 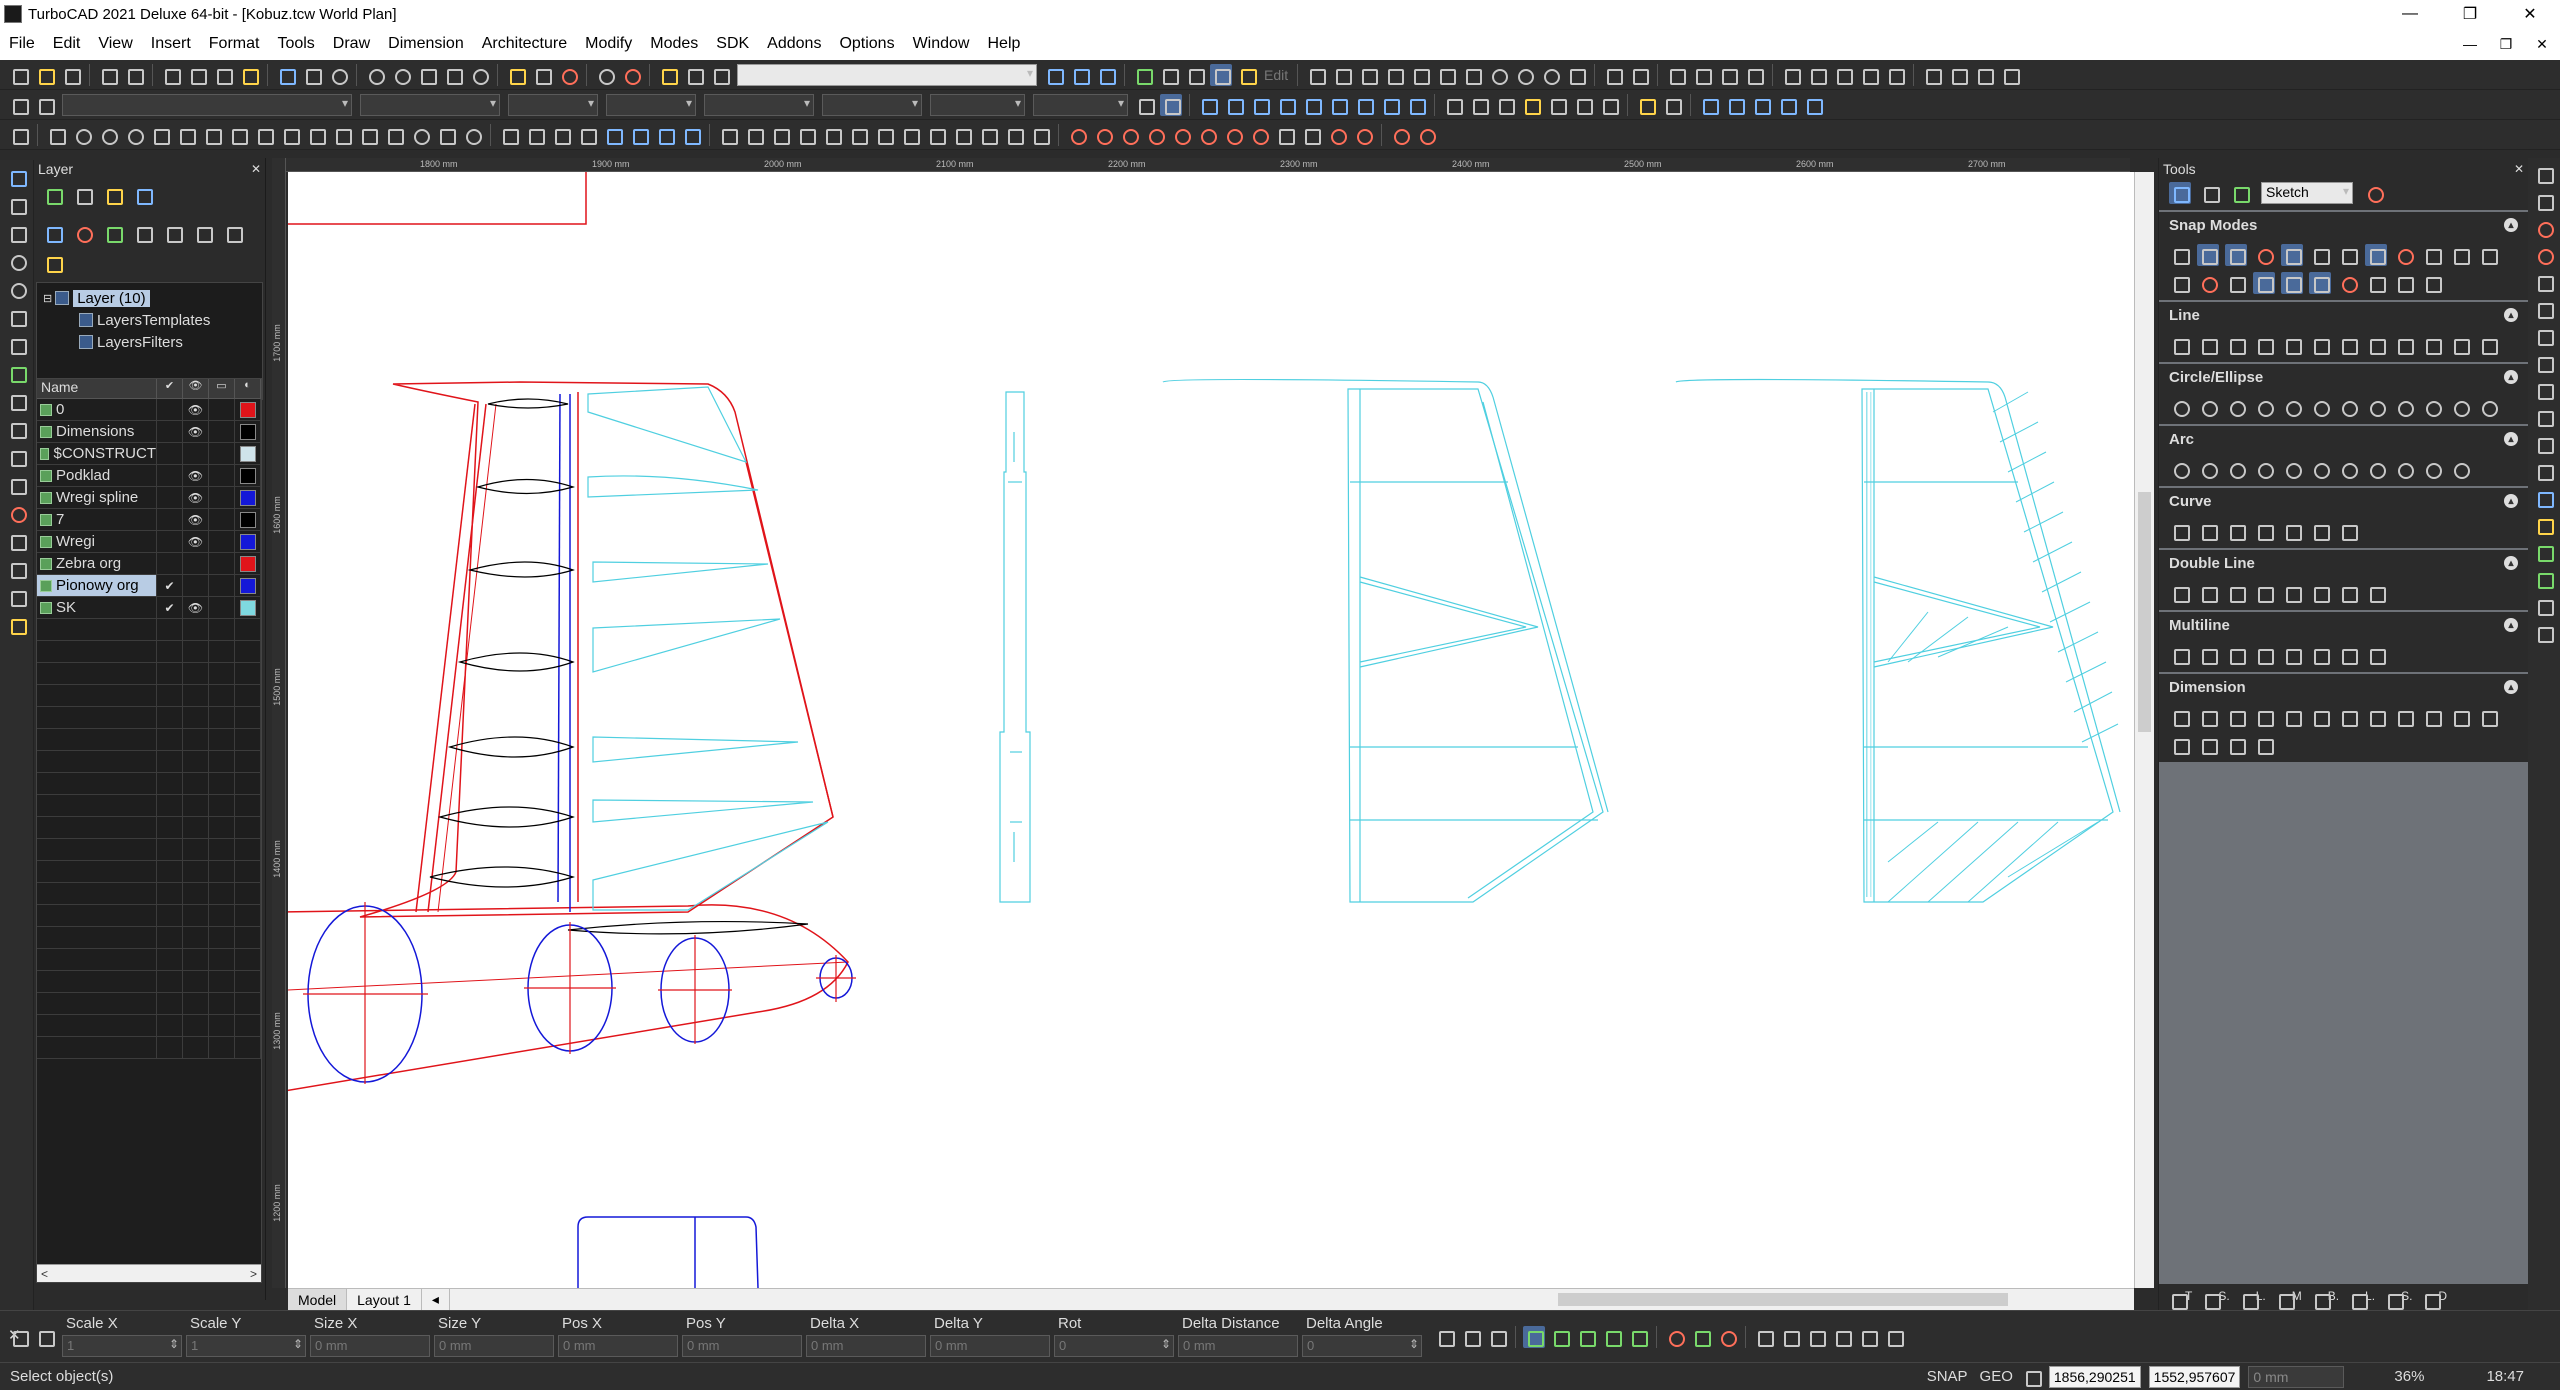 I want to click on command-combo, so click(x=887, y=74).